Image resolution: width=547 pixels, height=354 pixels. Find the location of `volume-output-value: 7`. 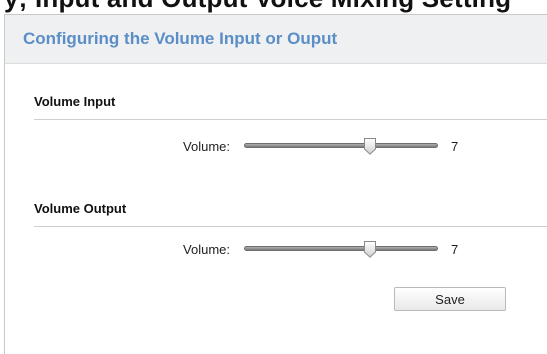

volume-output-value: 7 is located at coordinates (455, 249).